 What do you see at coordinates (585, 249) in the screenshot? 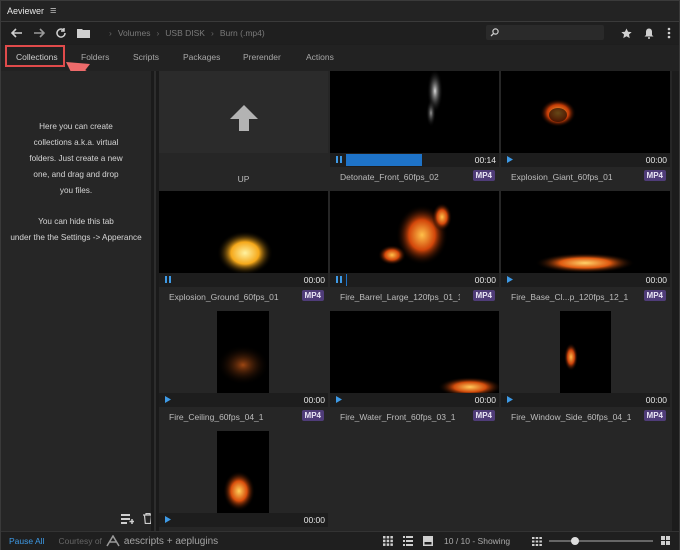
I see `media-tile: 00:00 Fire_Base_Cl...p_120fps_12_1 MP4` at bounding box center [585, 249].